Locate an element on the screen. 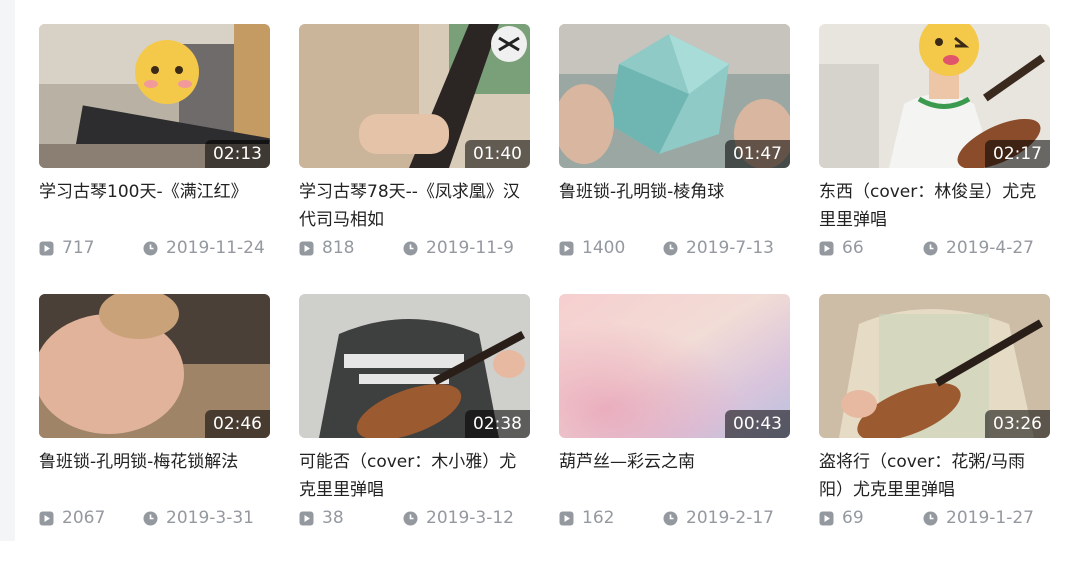 This screenshot has width=1080, height=564. upload-date: 2019-3-31 is located at coordinates (210, 518).